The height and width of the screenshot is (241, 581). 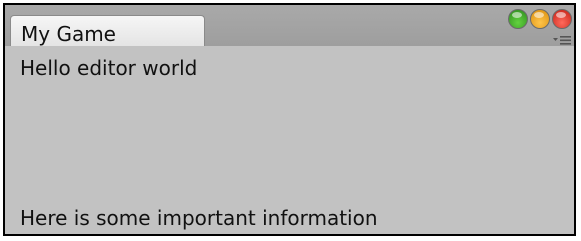 I want to click on tab-label: My Game, so click(x=68, y=34).